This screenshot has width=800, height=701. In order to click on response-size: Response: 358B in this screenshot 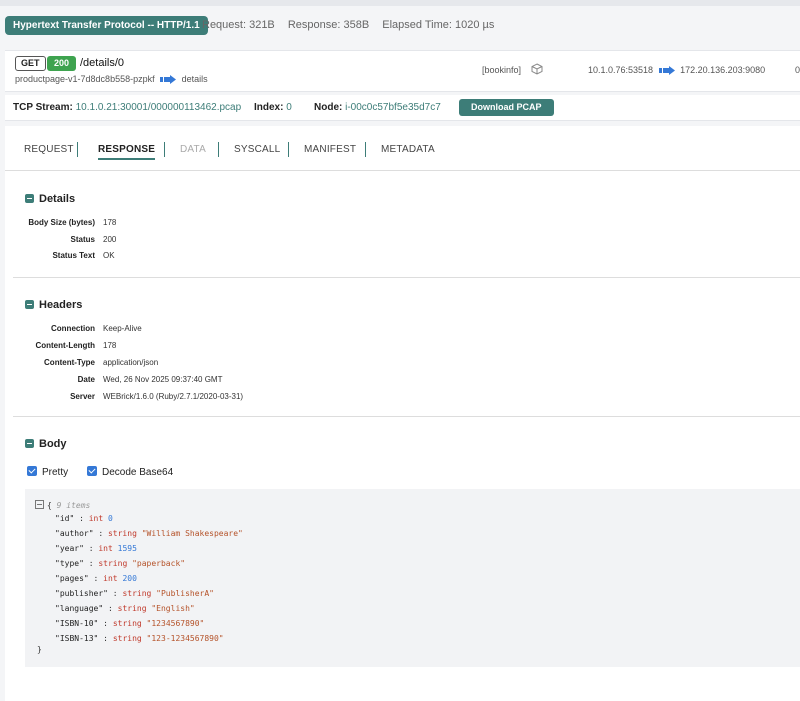, I will do `click(328, 25)`.